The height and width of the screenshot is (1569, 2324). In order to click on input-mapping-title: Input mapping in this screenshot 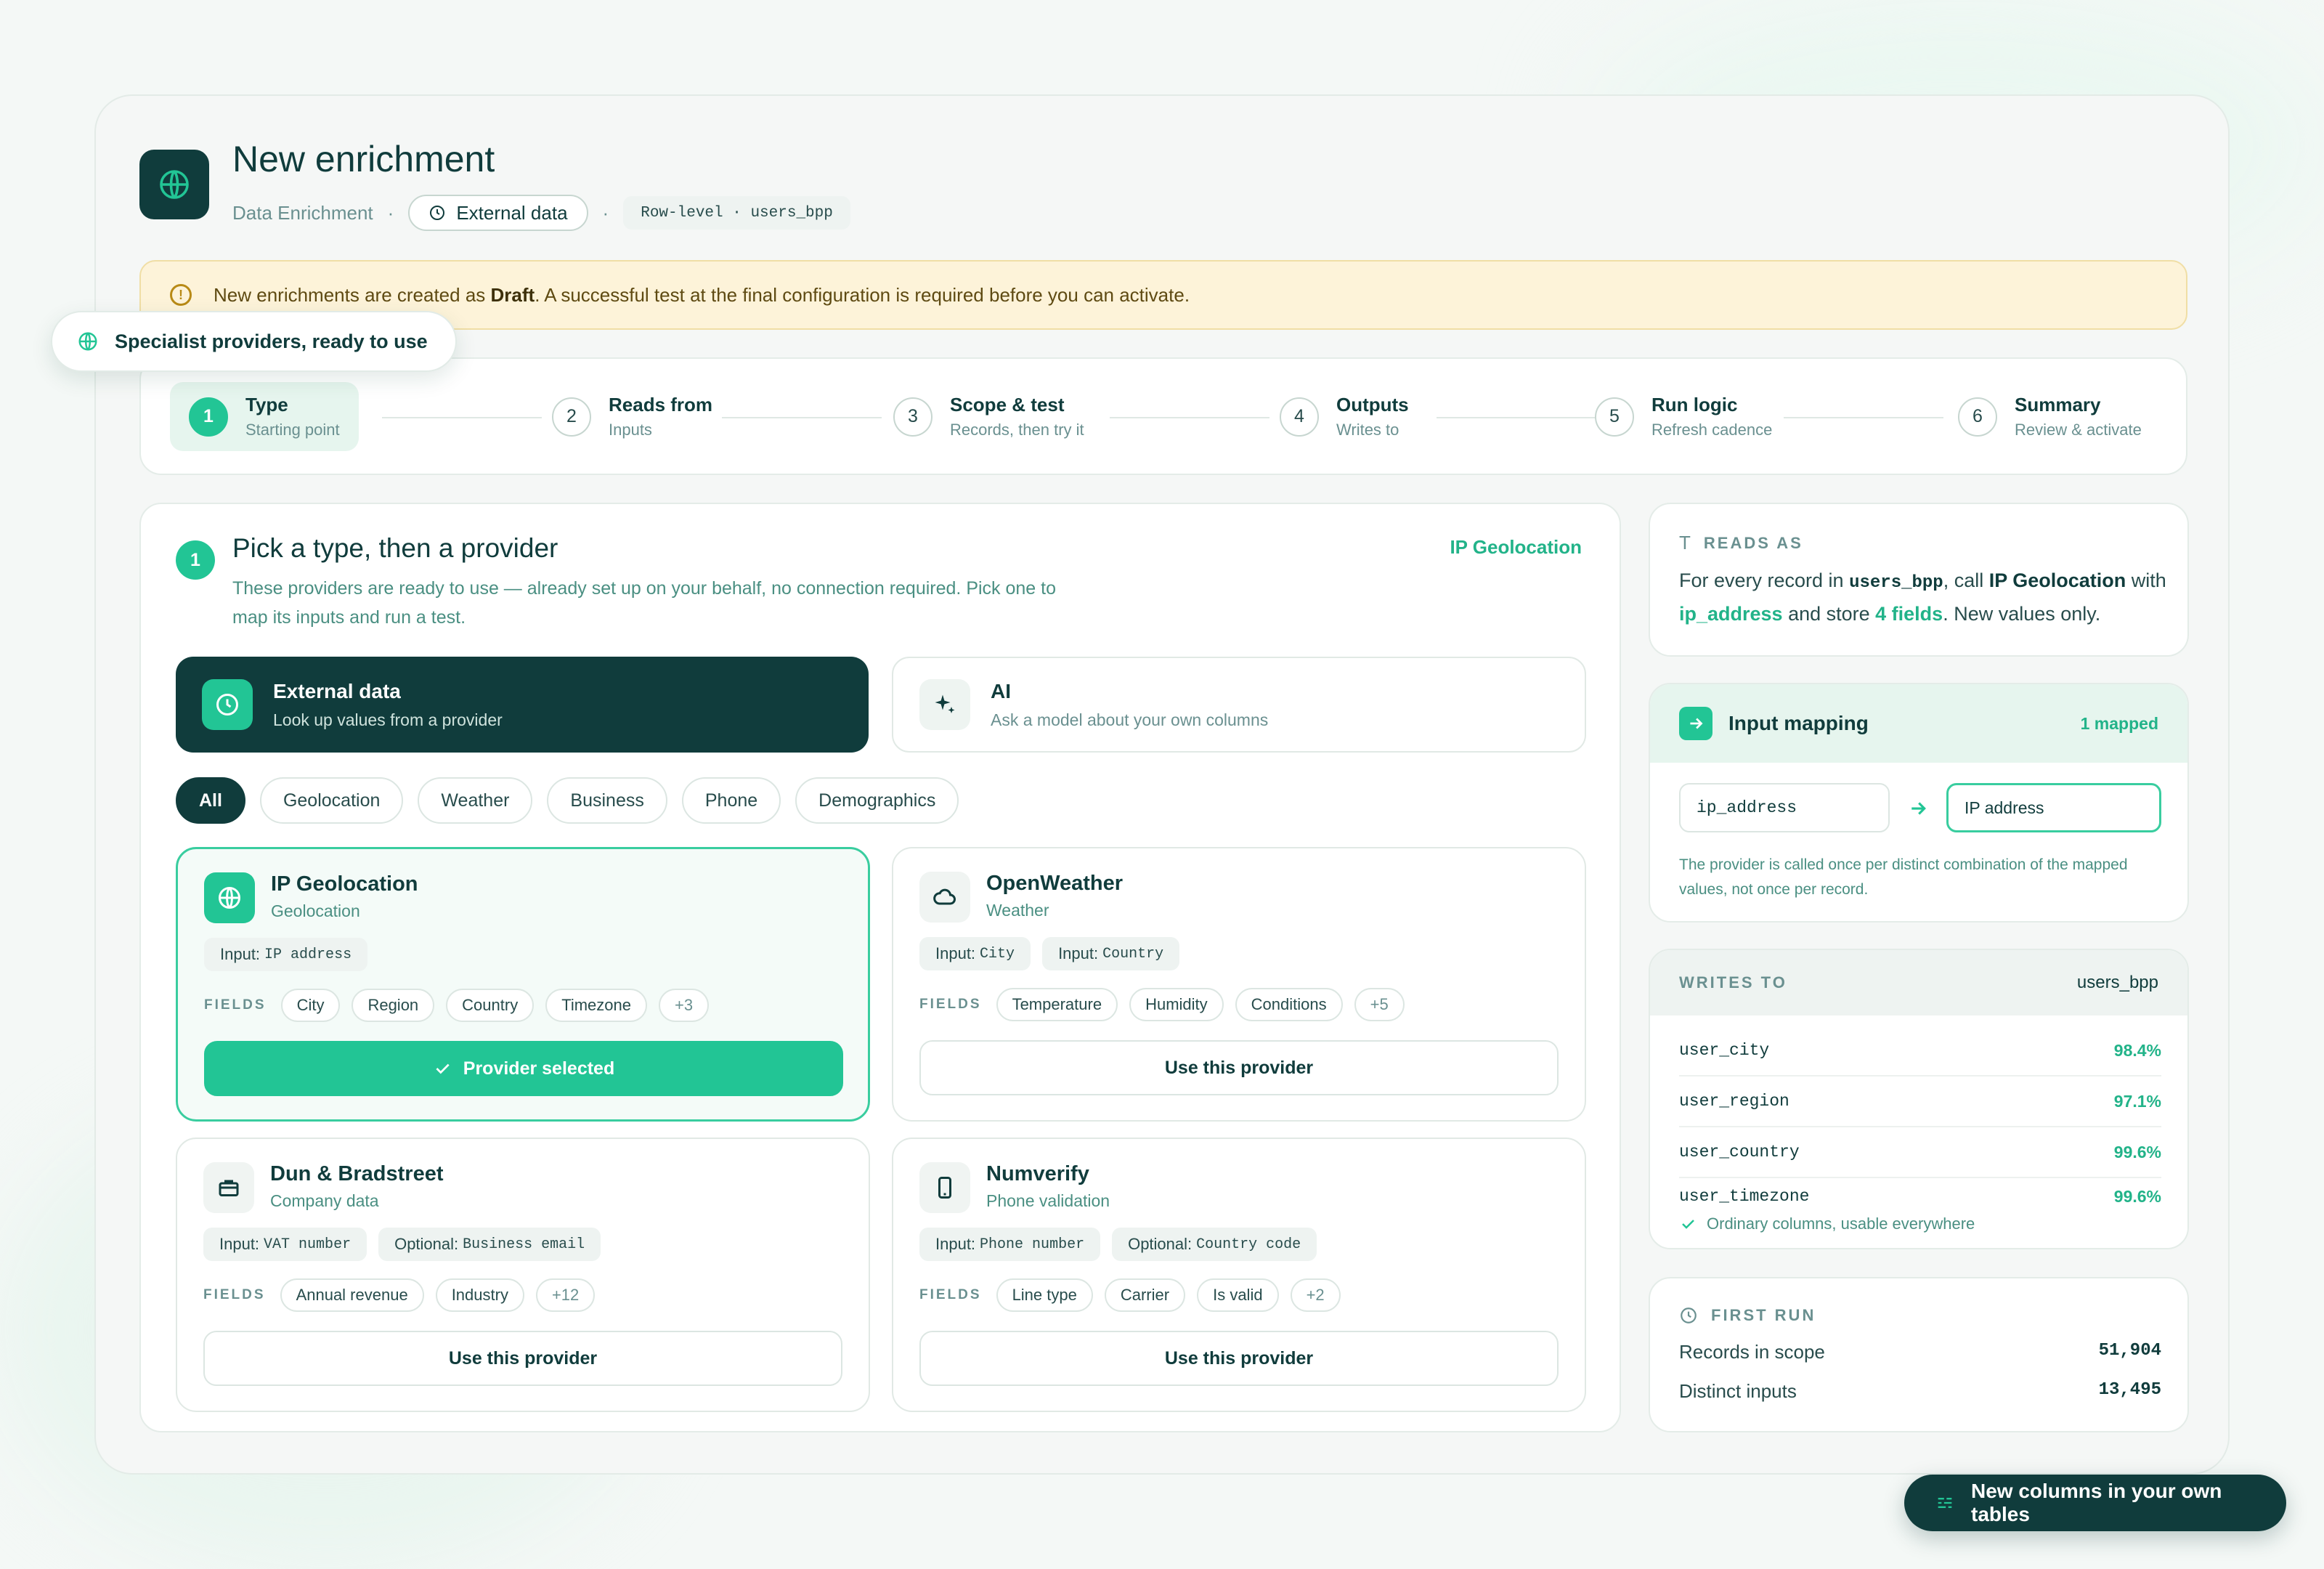, I will do `click(1798, 723)`.